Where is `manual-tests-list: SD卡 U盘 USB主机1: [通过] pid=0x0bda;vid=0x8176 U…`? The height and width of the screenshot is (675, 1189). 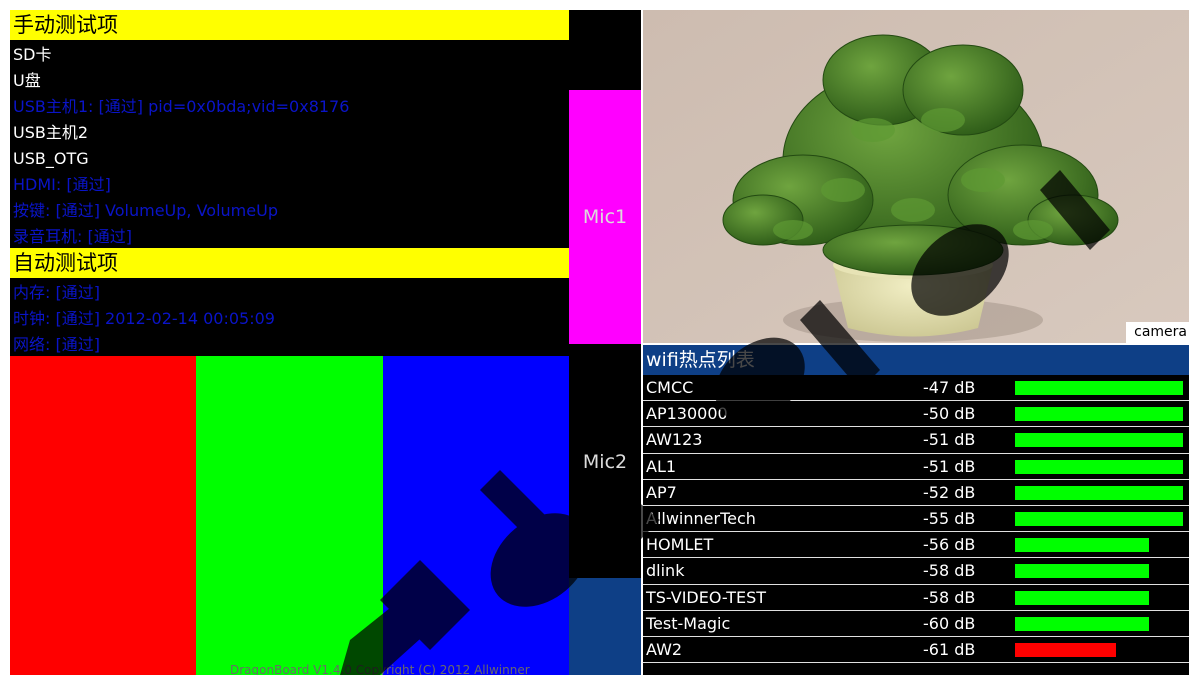 manual-tests-list: SD卡 U盘 USB主机1: [通过] pid=0x0bda;vid=0x8176 U… is located at coordinates (289, 144).